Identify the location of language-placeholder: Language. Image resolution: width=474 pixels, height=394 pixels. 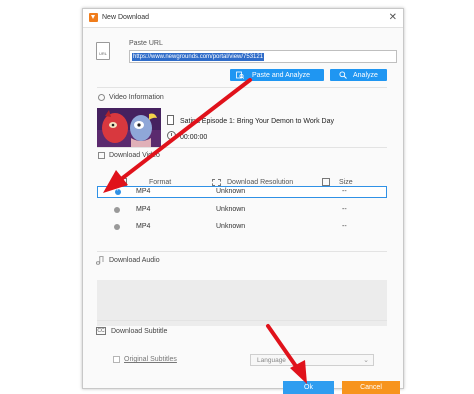
(271, 360).